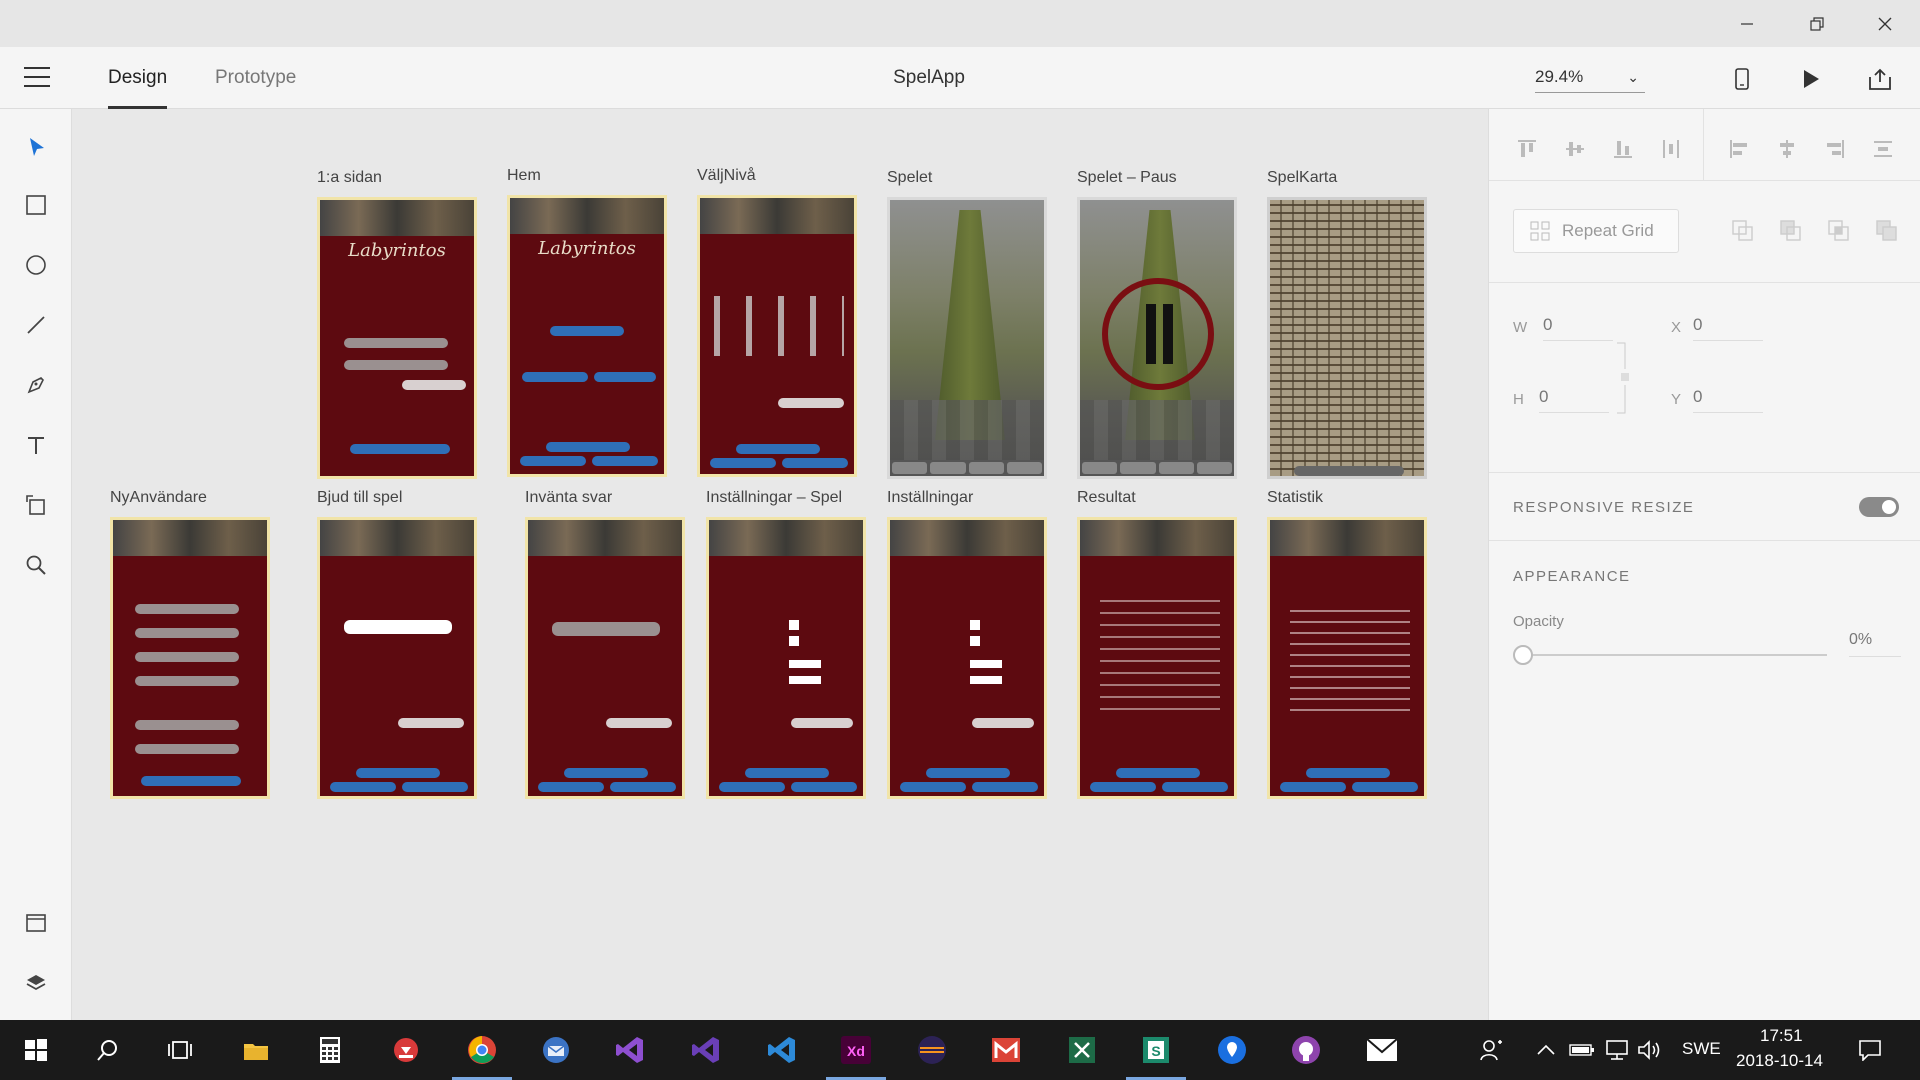  Describe the element at coordinates (1492, 1050) in the screenshot. I see `people-icon` at that location.